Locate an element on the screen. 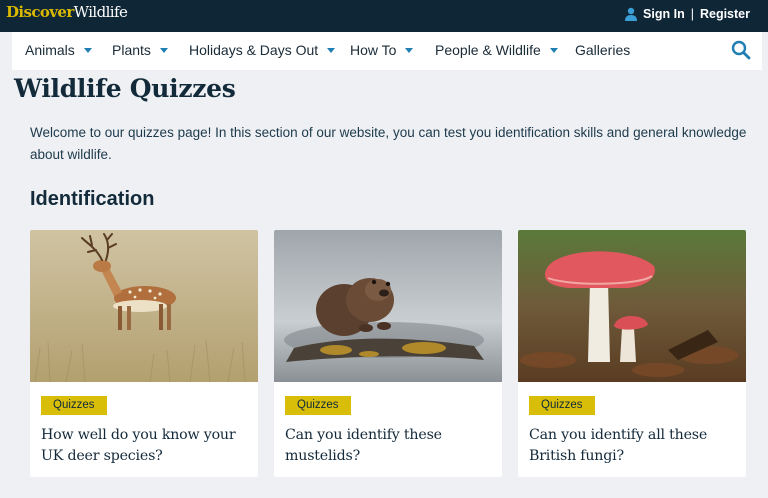 The width and height of the screenshot is (768, 498). red-mushroom-photo is located at coordinates (632, 306).